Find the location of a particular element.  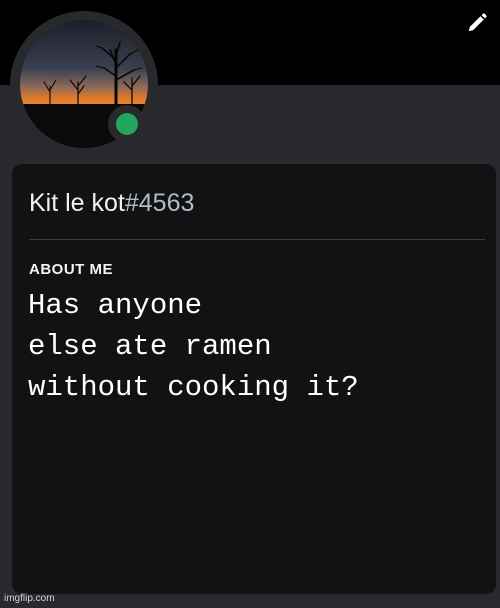

edit-profile-button is located at coordinates (477, 25).